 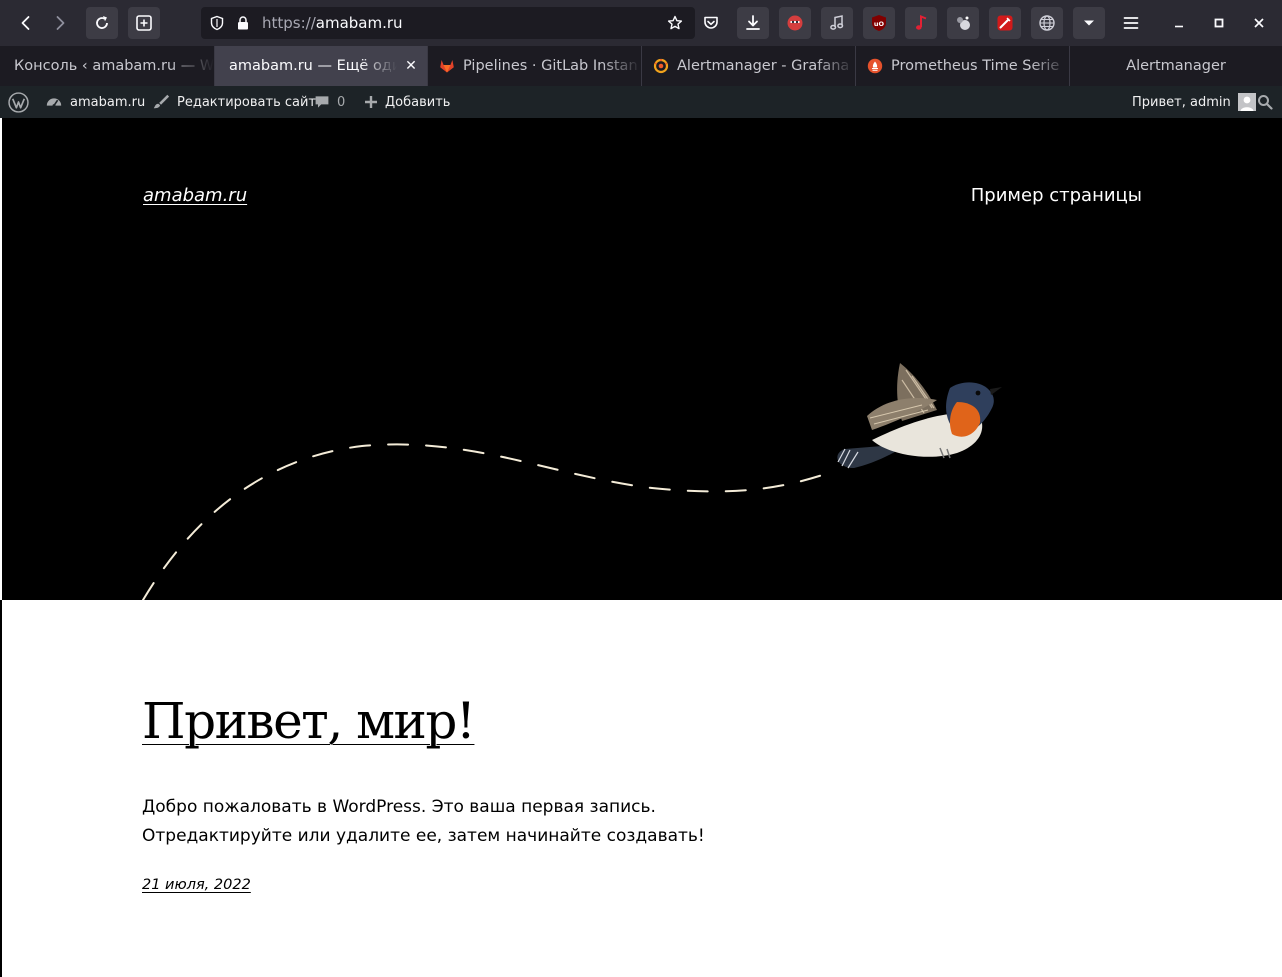 I want to click on pocket-icon, so click(x=711, y=22).